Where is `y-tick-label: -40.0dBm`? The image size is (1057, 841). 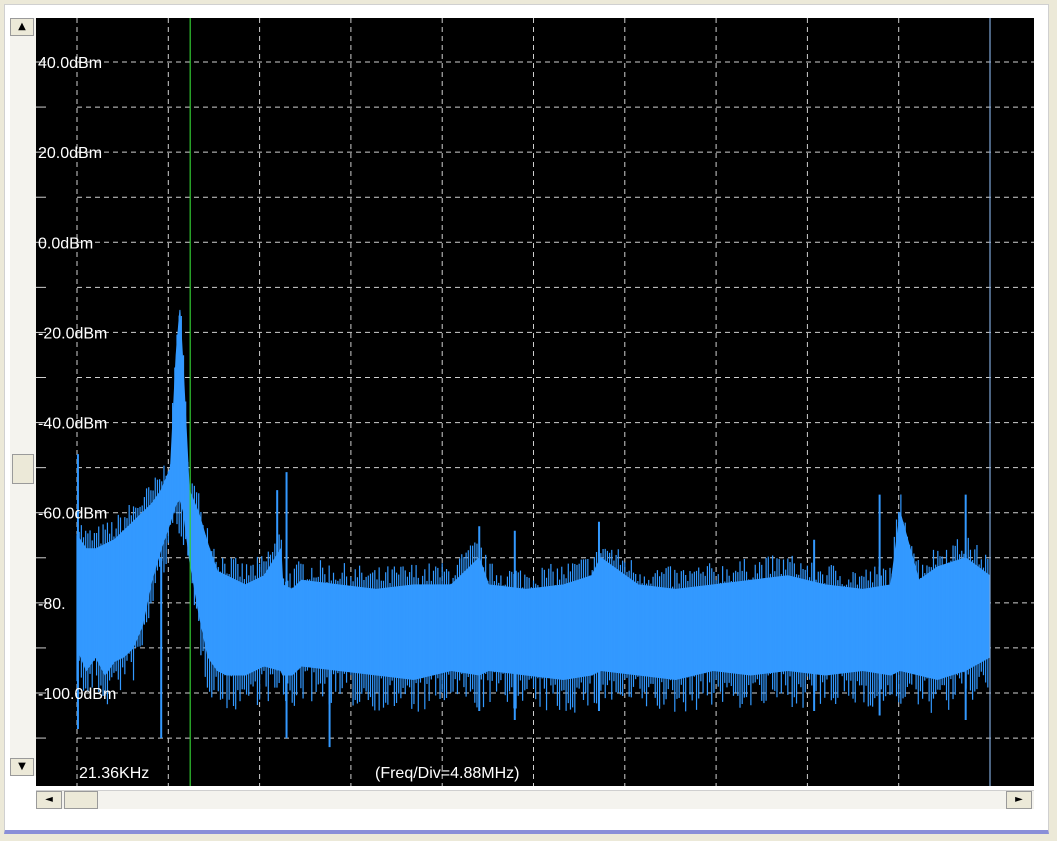 y-tick-label: -40.0dBm is located at coordinates (72, 424).